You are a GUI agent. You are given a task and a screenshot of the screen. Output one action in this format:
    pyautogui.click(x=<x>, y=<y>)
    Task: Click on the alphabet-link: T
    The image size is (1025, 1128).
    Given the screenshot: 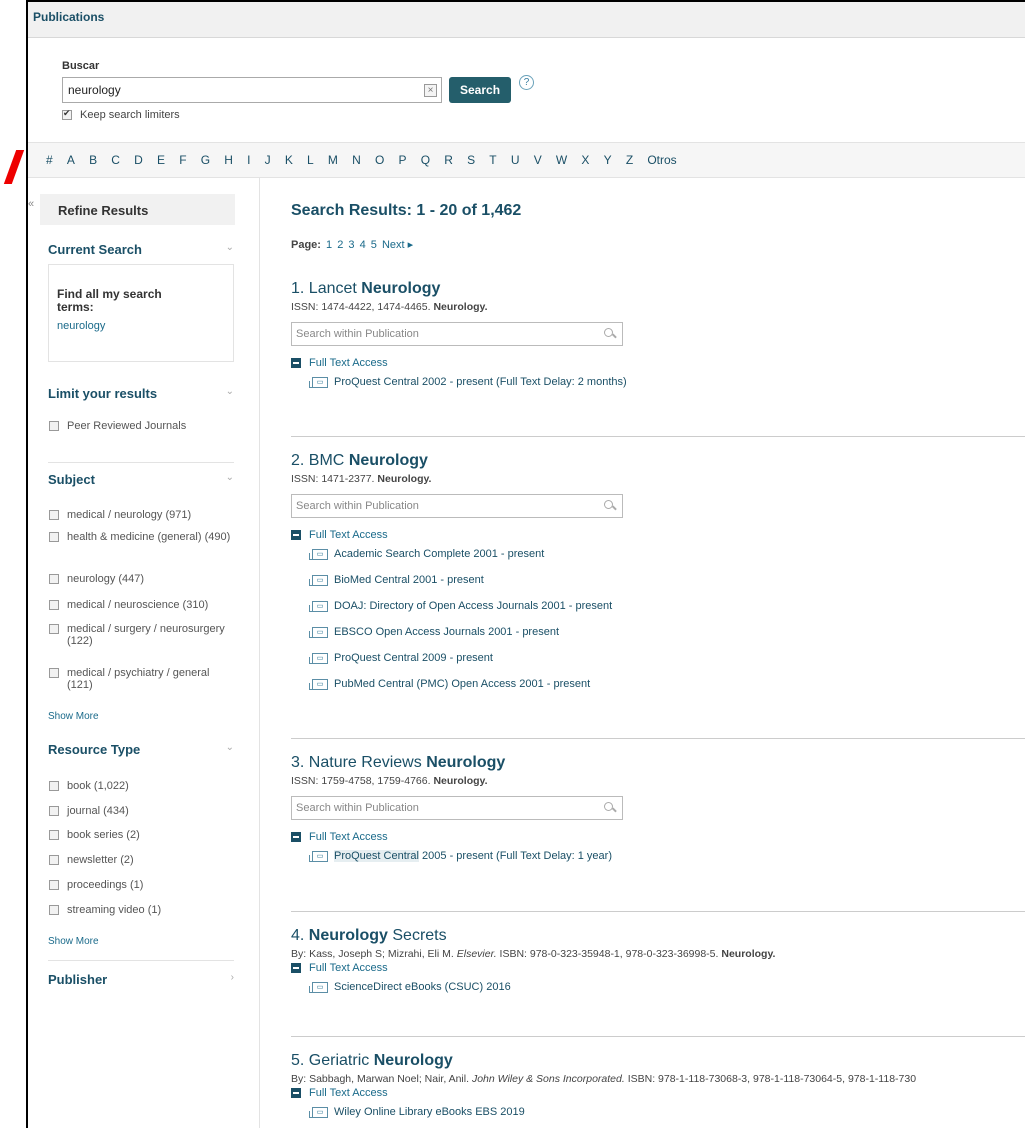 What is the action you would take?
    pyautogui.click(x=492, y=160)
    